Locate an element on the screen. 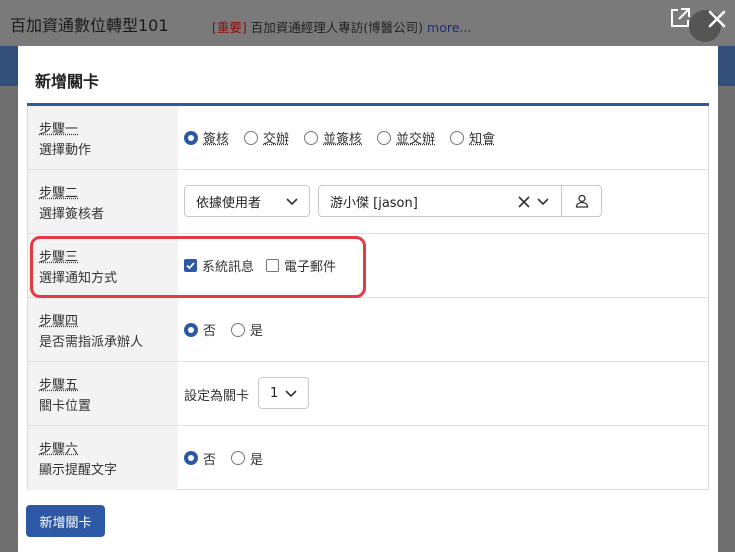 This screenshot has width=735, height=552. step-2-row: 步驟二 選擇簽核者 依據使用者 游小傑 [jason] is located at coordinates (368, 202).